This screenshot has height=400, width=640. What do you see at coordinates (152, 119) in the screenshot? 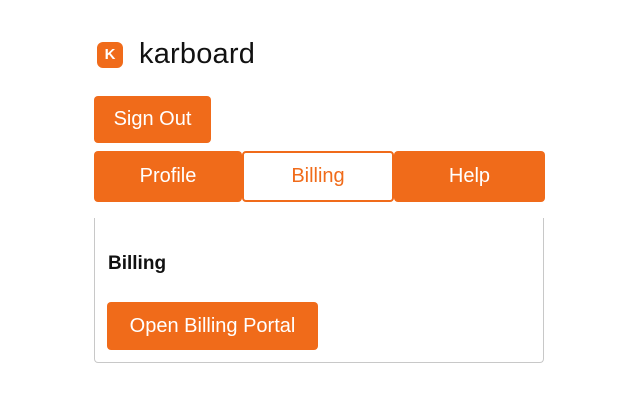
I see `sign-out-button: Sign Out` at bounding box center [152, 119].